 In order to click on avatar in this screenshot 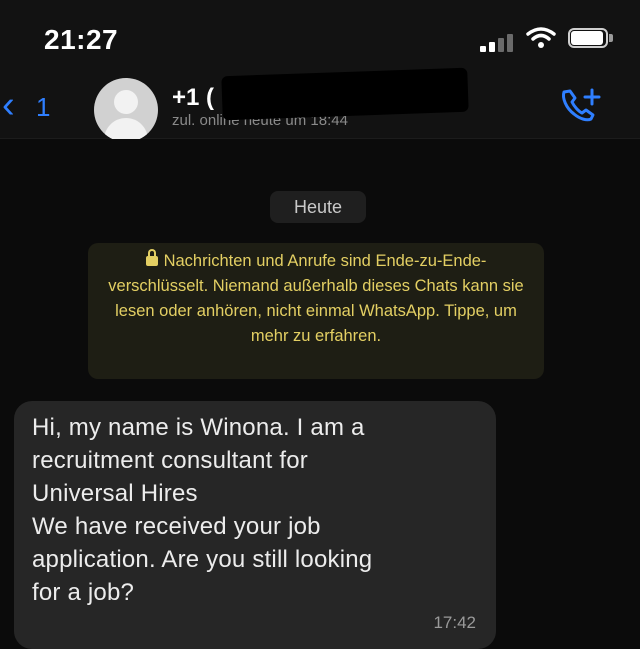, I will do `click(126, 110)`.